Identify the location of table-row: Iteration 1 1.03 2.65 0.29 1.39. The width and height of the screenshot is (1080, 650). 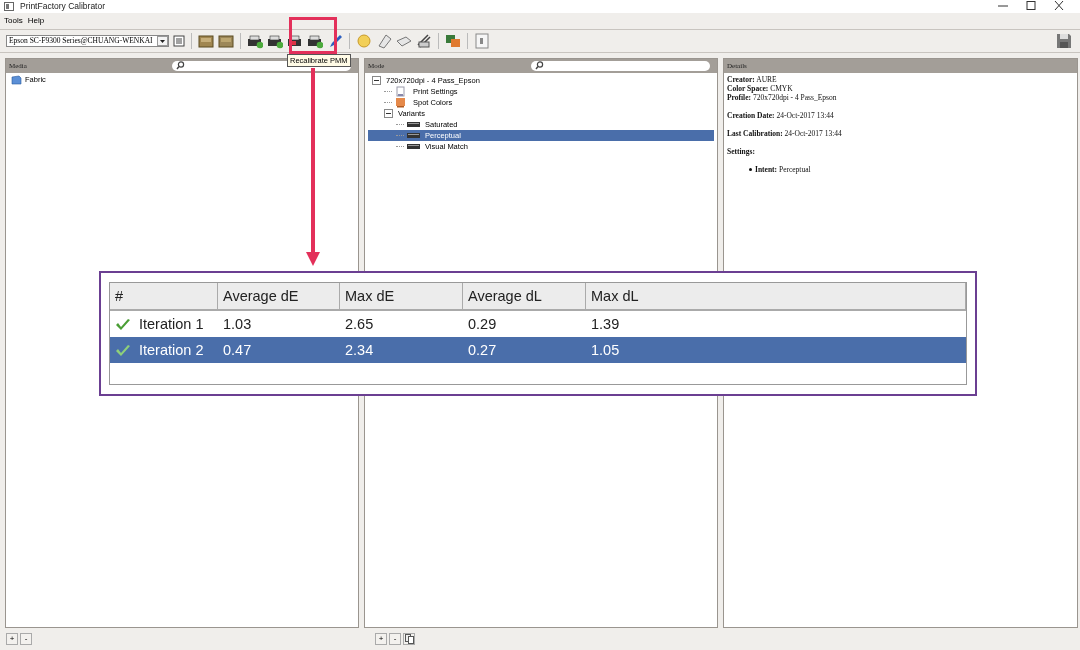
(538, 324).